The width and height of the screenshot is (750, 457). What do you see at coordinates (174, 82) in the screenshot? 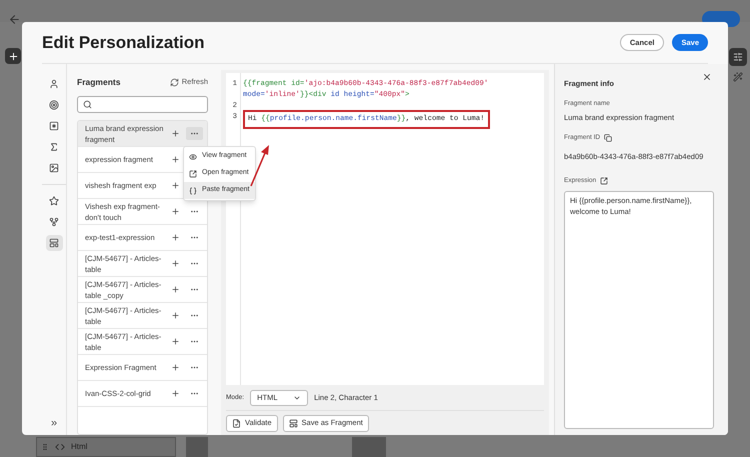
I see `refresh-icon` at bounding box center [174, 82].